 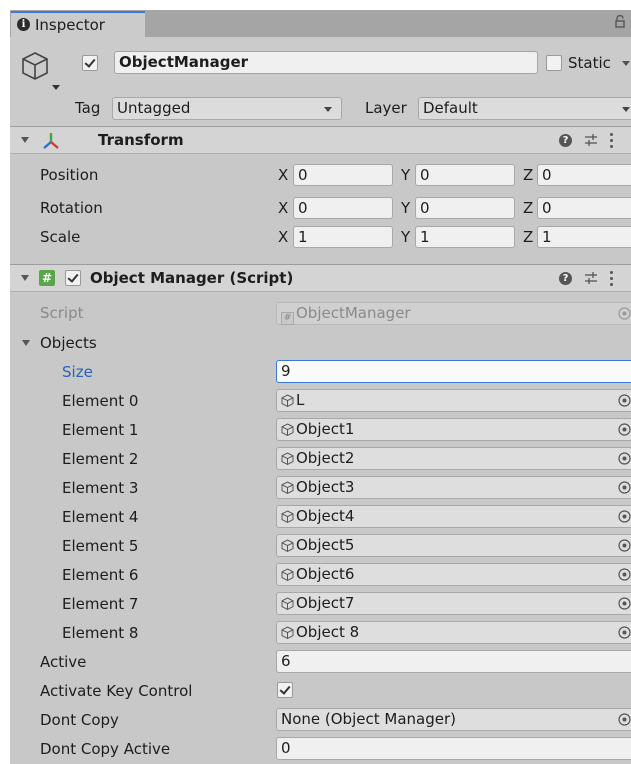 I want to click on element-field: Object5, so click(x=453, y=545).